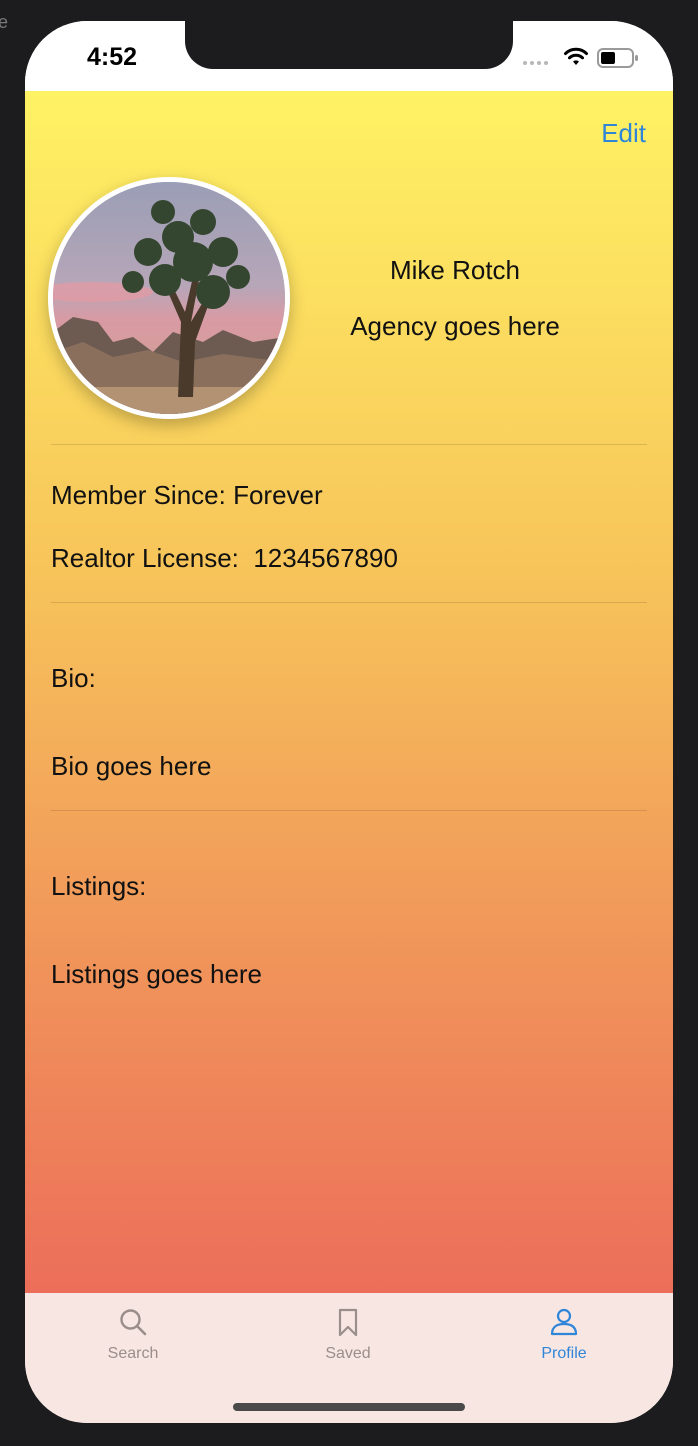 This screenshot has height=1446, width=698. I want to click on battery-icon, so click(617, 58).